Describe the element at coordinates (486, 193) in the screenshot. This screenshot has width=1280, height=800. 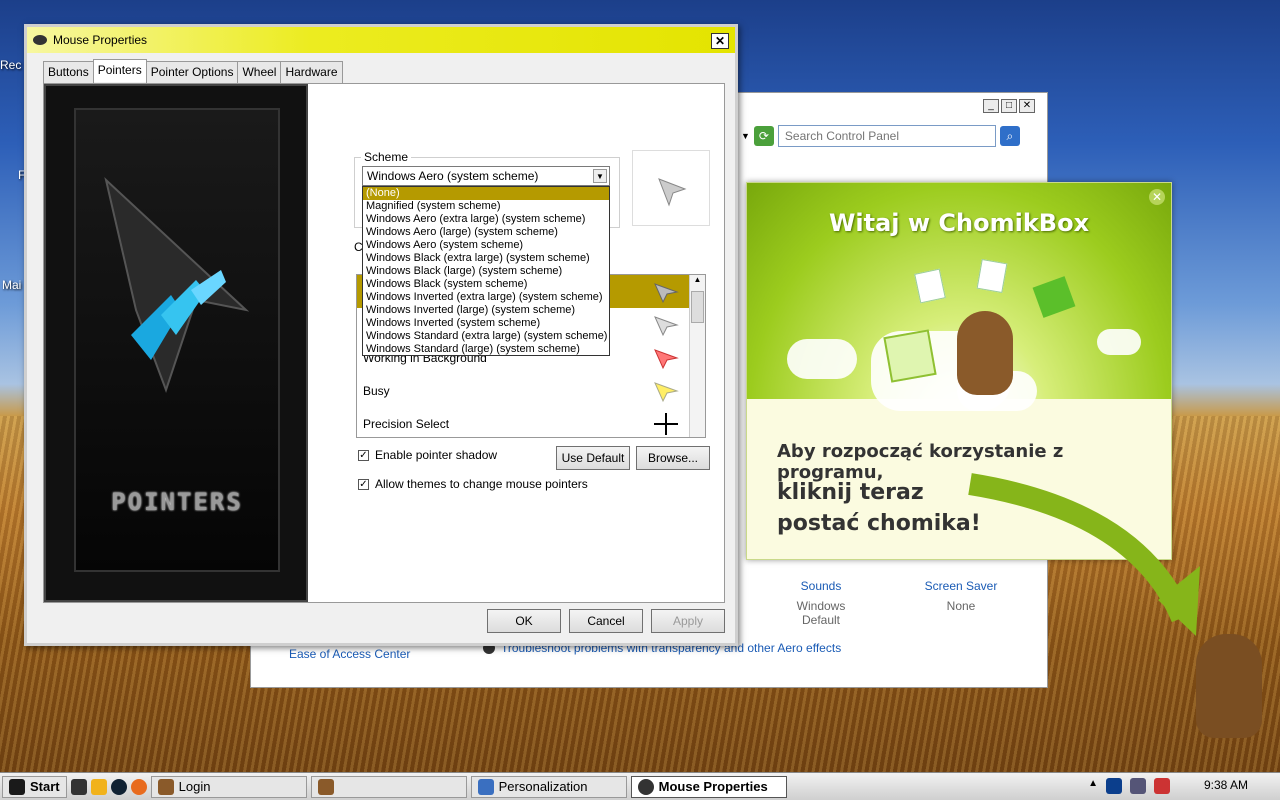
I see `scheme-option: (None)` at that location.